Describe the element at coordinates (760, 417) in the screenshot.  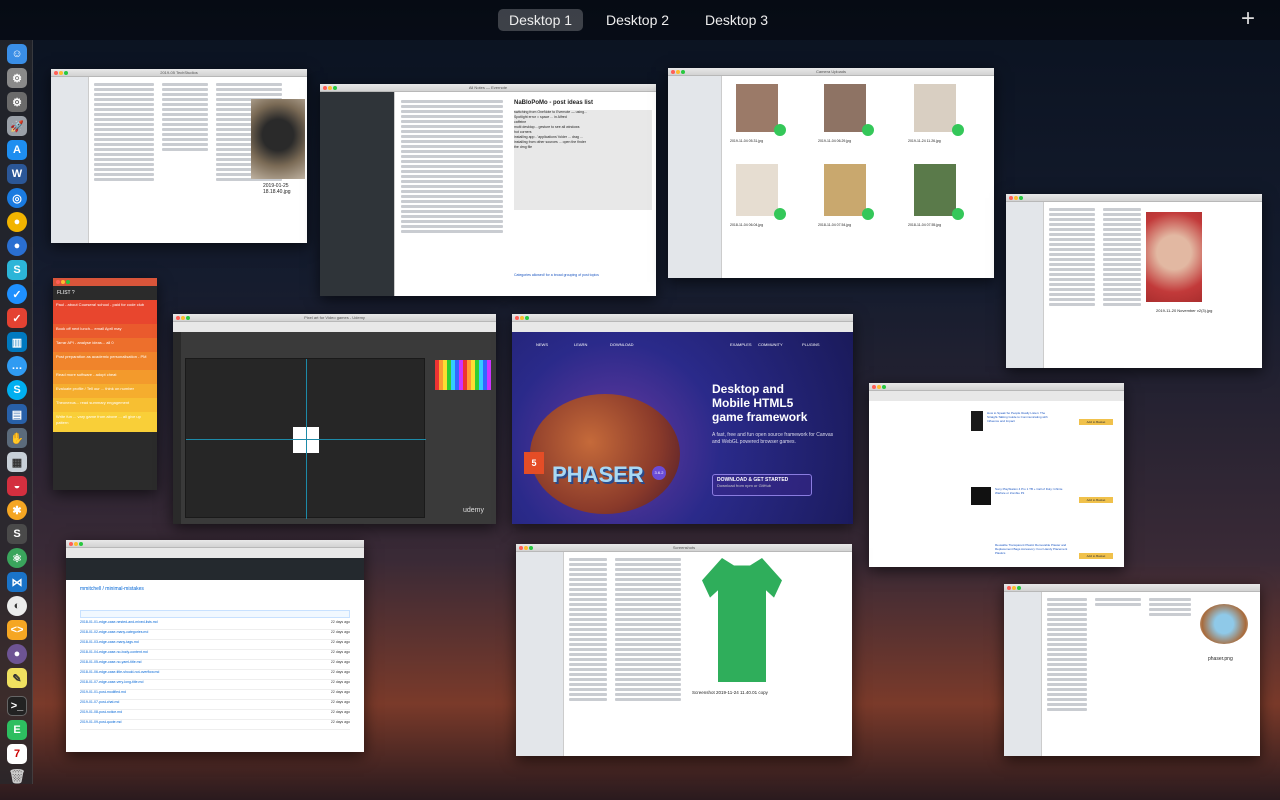
I see `hero-heading: game framework` at that location.